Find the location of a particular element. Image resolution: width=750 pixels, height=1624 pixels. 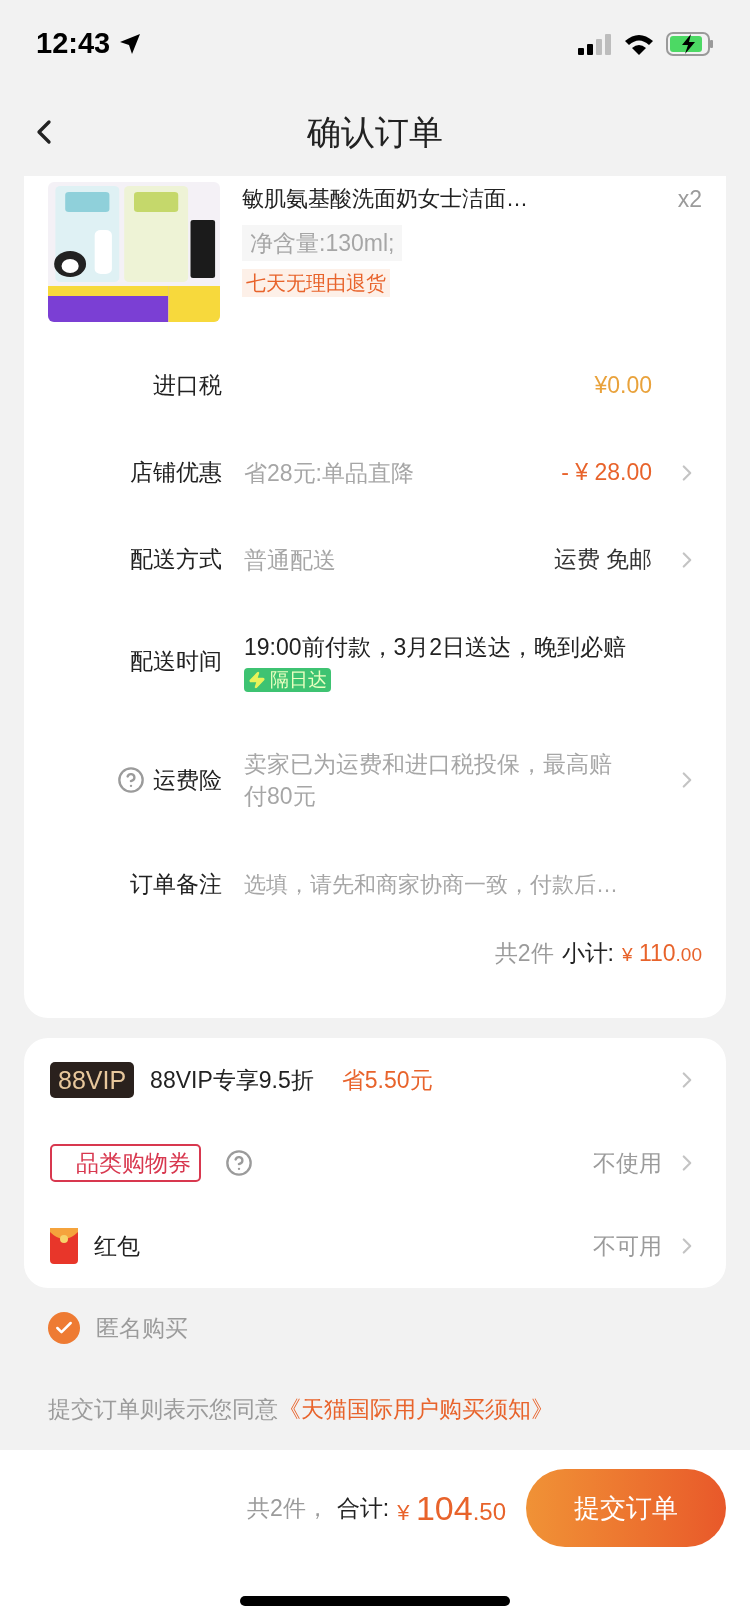

envelope-icon is located at coordinates (64, 1246).